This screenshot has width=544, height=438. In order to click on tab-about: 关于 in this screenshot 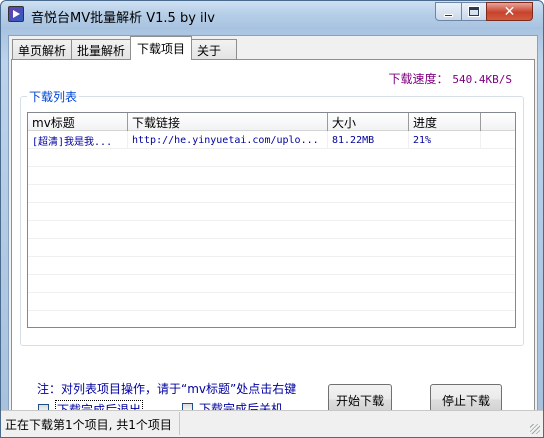, I will do `click(214, 49)`.